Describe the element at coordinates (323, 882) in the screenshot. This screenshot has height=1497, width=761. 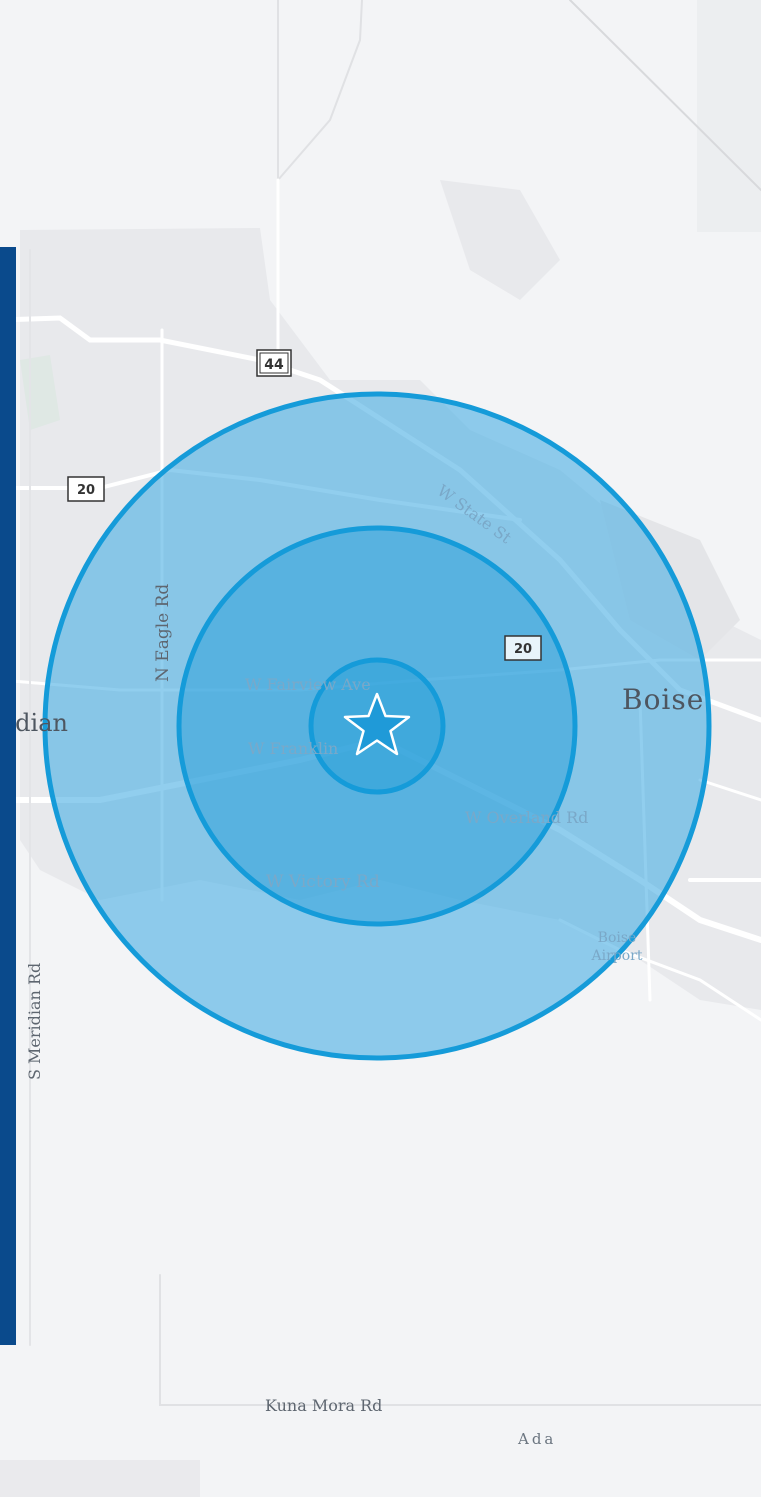
I see `road-label-w-victory-rd: W Victory Rd` at that location.